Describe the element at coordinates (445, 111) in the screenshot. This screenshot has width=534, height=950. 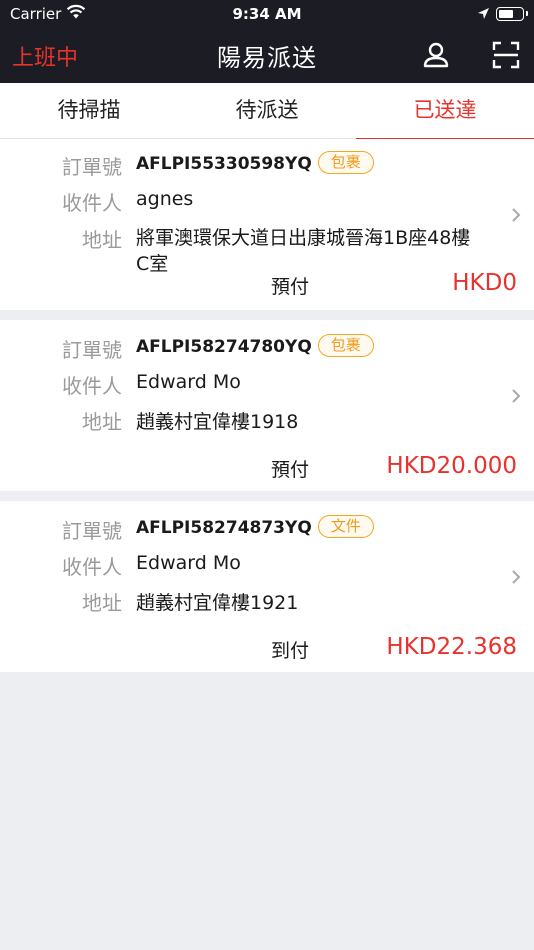
I see `tab-delivered: 已送達` at that location.